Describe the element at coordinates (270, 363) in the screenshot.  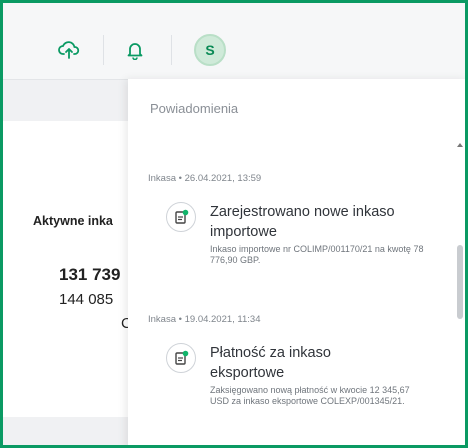
I see `notification-title: Płatność za inkaso eksportowe` at that location.